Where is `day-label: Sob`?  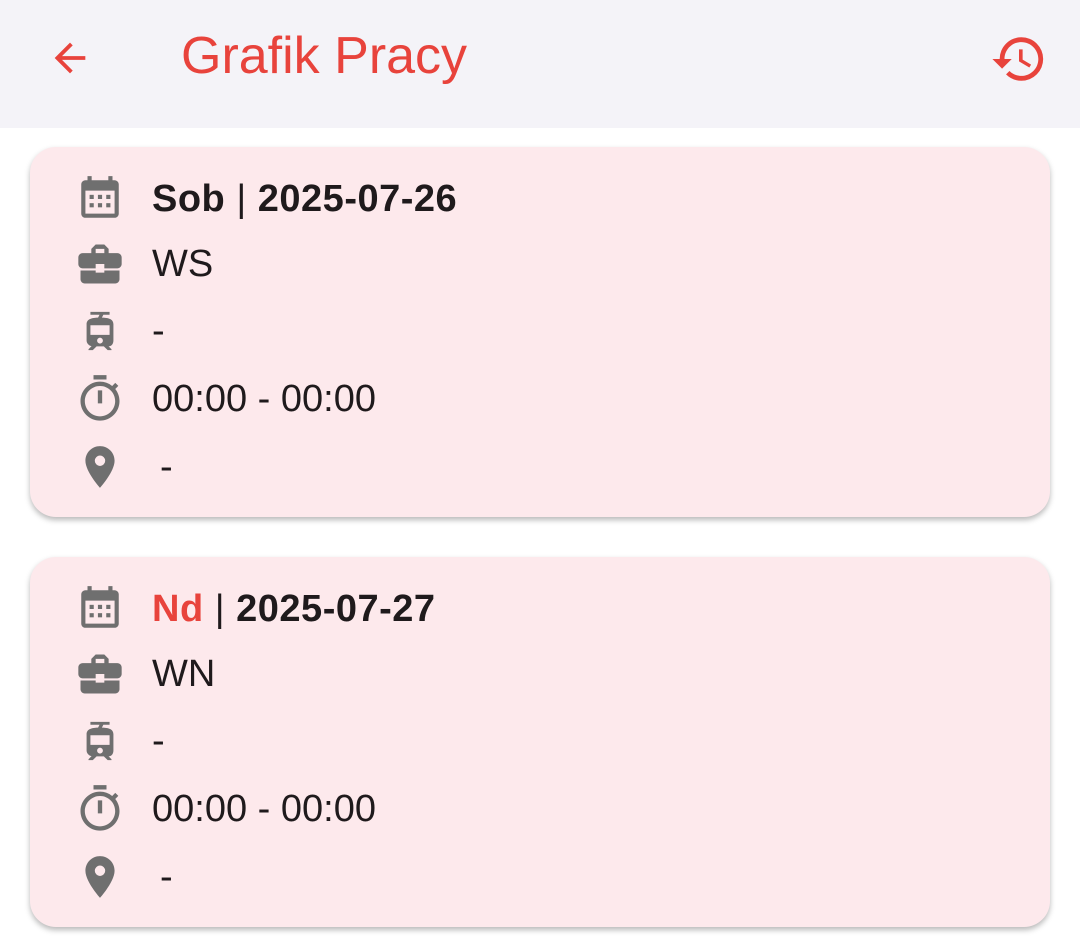 day-label: Sob is located at coordinates (189, 199).